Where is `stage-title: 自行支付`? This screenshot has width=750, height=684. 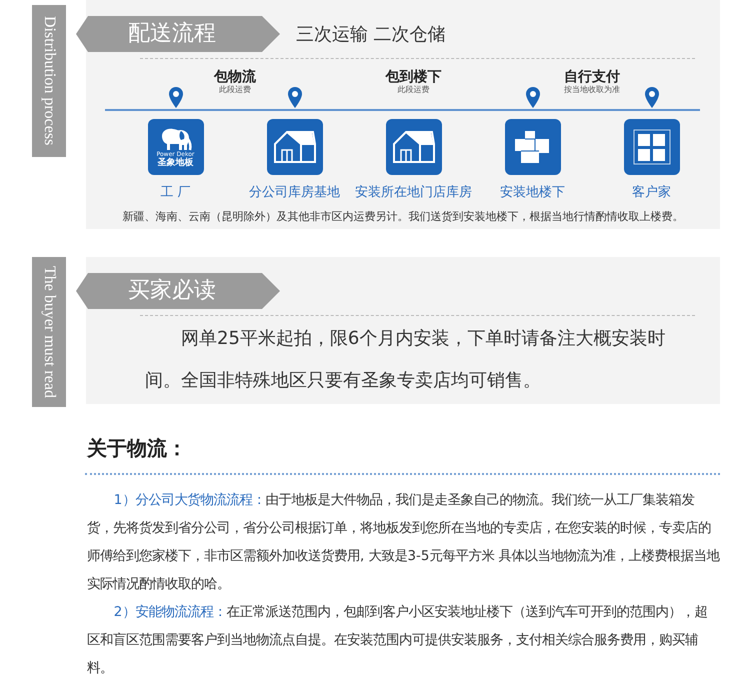
stage-title: 自行支付 is located at coordinates (592, 77).